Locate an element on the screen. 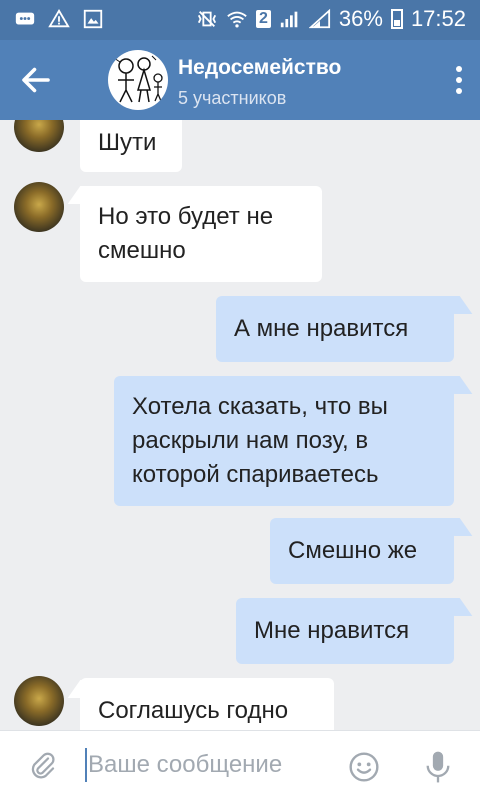 This screenshot has height=800, width=480. attach-paperclip-icon is located at coordinates (43, 766).